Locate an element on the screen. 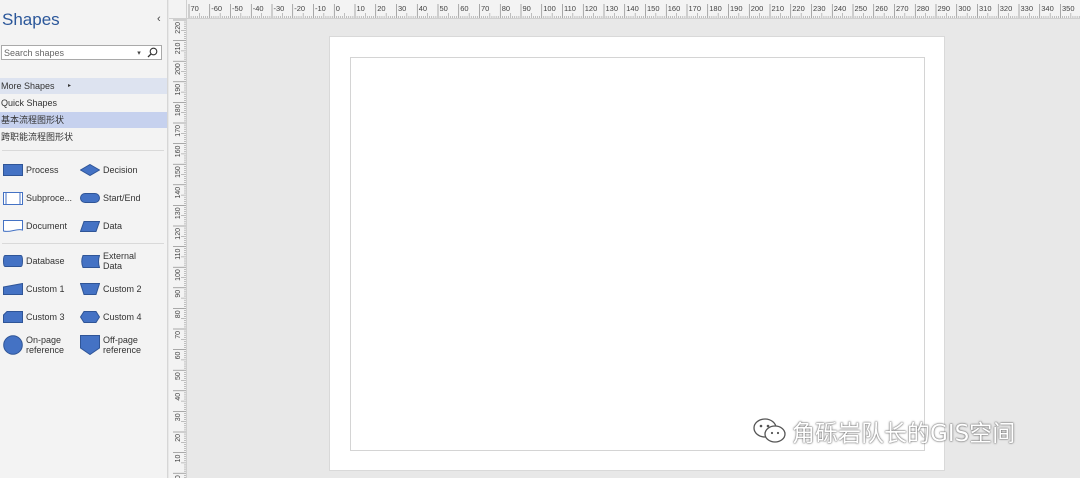  search-options-dropdown: ▾ is located at coordinates (139, 53).